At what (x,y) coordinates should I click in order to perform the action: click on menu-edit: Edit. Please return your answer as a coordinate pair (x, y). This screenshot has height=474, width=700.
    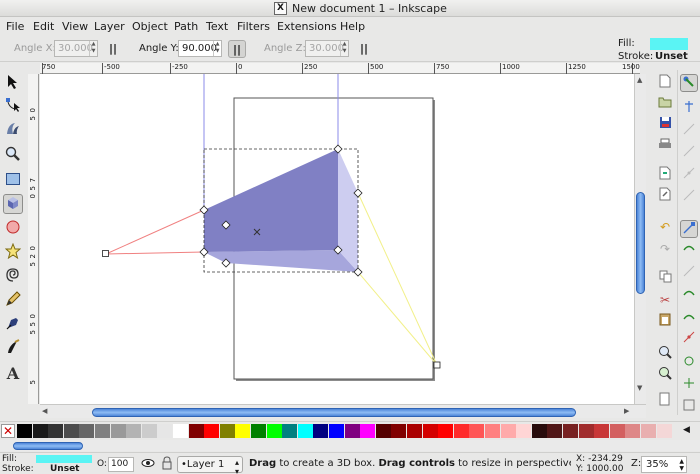
    Looking at the image, I should click on (43, 26).